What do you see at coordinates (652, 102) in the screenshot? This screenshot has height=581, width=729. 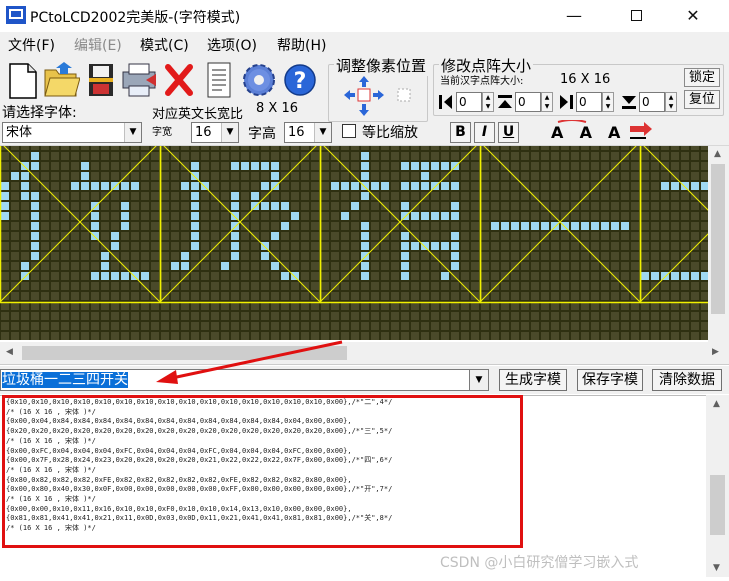 I see `bottom-spin-input: 0` at bounding box center [652, 102].